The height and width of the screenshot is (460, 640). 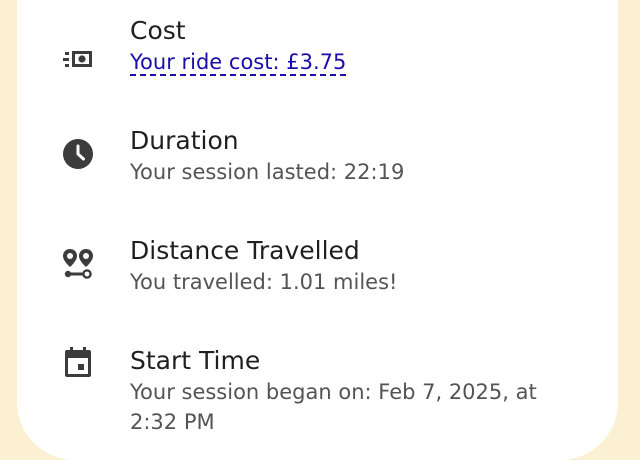 I want to click on start-time-value-line1: Your session began on: Feb 7, 2025, at, so click(x=333, y=392).